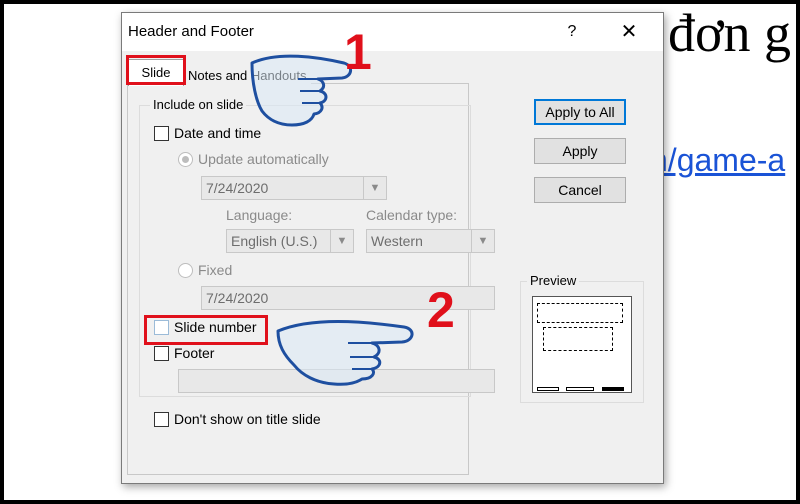 Image resolution: width=800 pixels, height=504 pixels. What do you see at coordinates (572, 32) in the screenshot?
I see `help-button: ?` at bounding box center [572, 32].